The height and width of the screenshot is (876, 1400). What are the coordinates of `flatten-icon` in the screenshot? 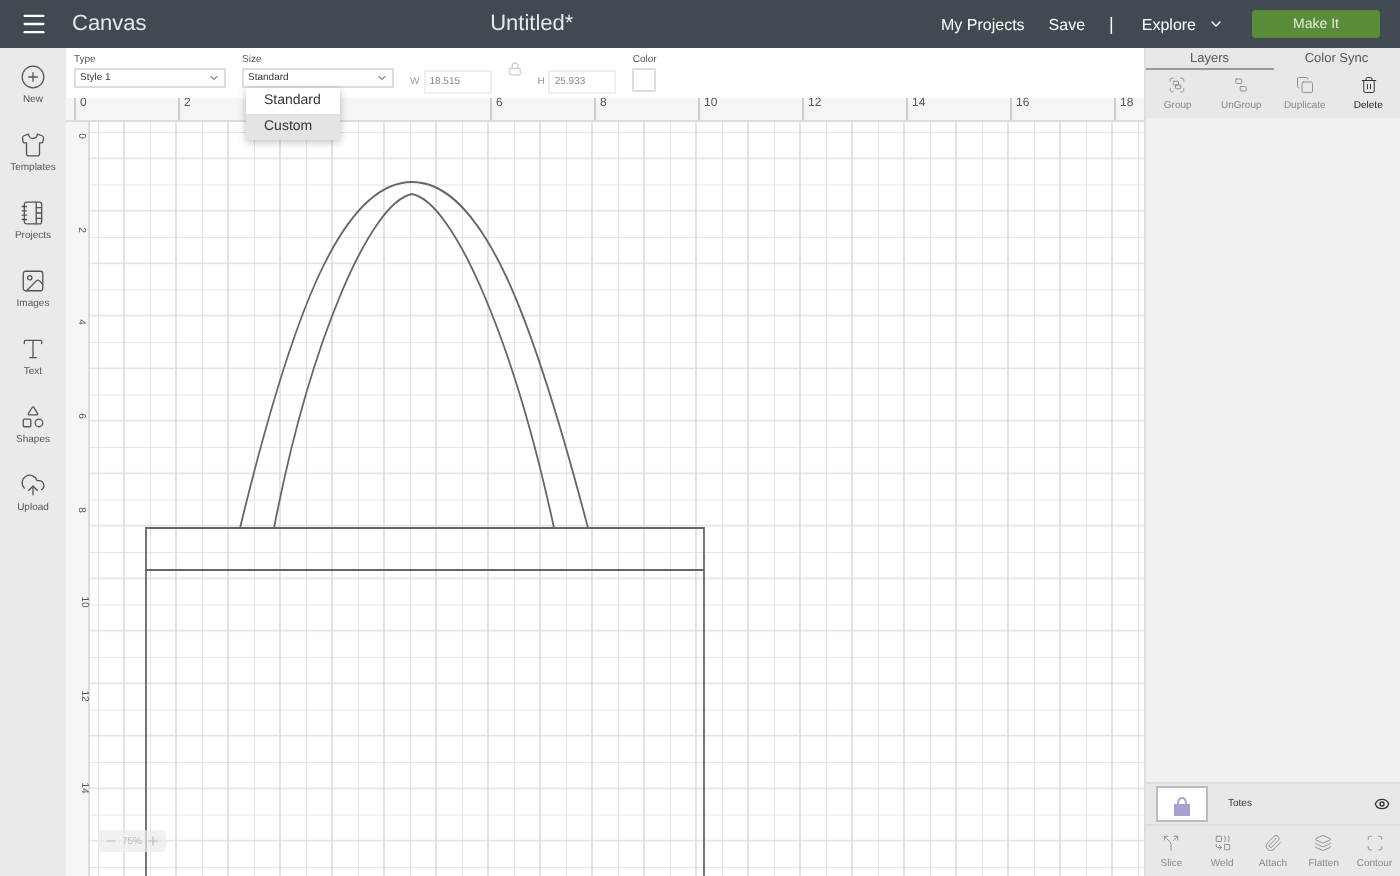 It's located at (1323, 843).